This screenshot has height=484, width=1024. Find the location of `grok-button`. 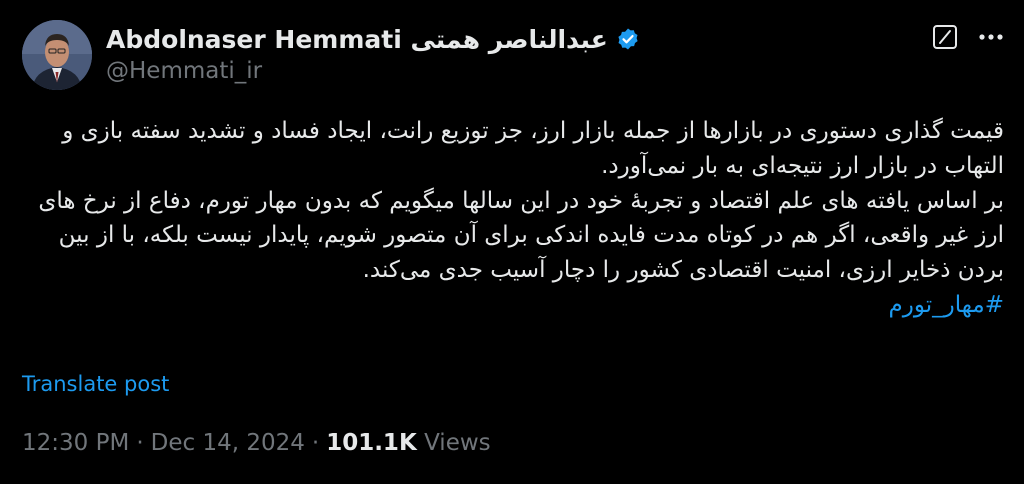

grok-button is located at coordinates (945, 37).